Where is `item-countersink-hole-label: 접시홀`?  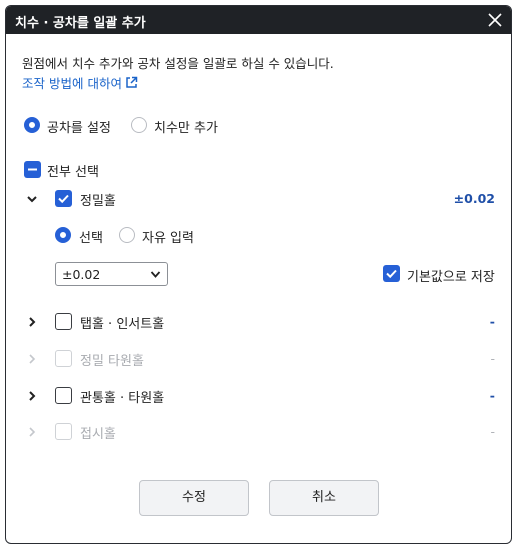 item-countersink-hole-label: 접시홀 is located at coordinates (98, 434).